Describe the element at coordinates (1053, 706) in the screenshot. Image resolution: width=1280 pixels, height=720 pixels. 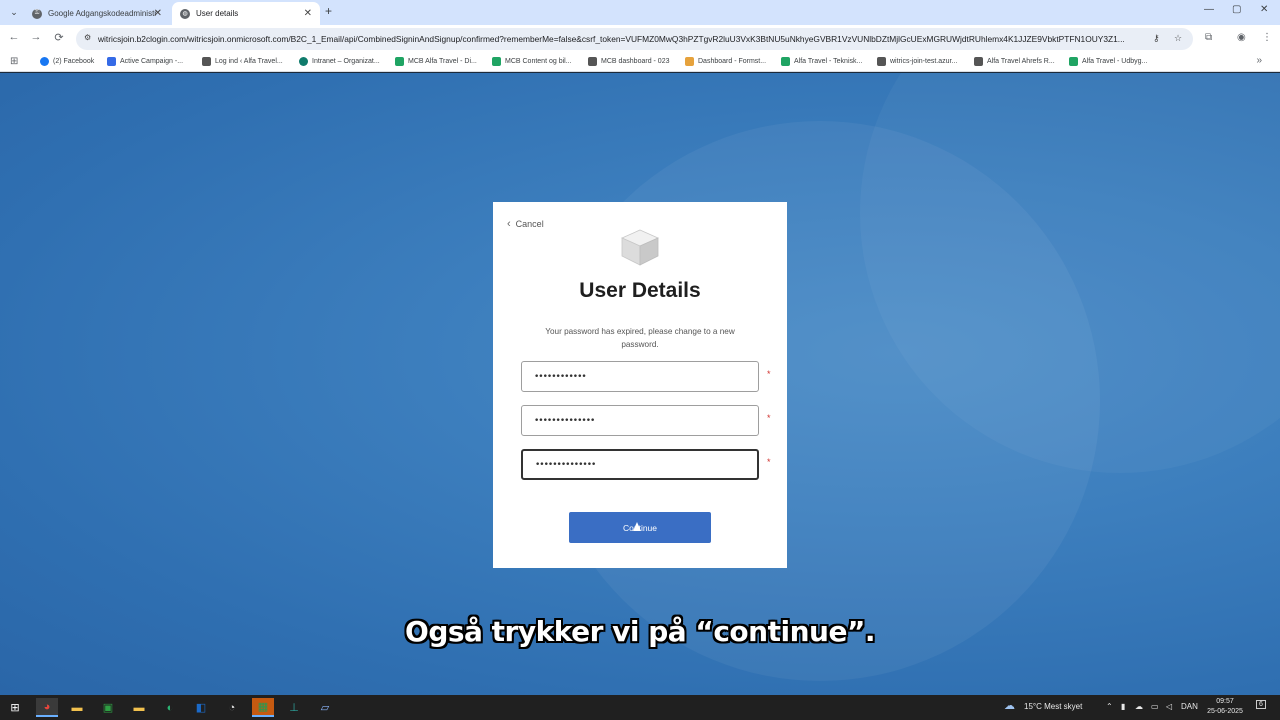
I see `weather-text: 15°C Mest skyet` at that location.